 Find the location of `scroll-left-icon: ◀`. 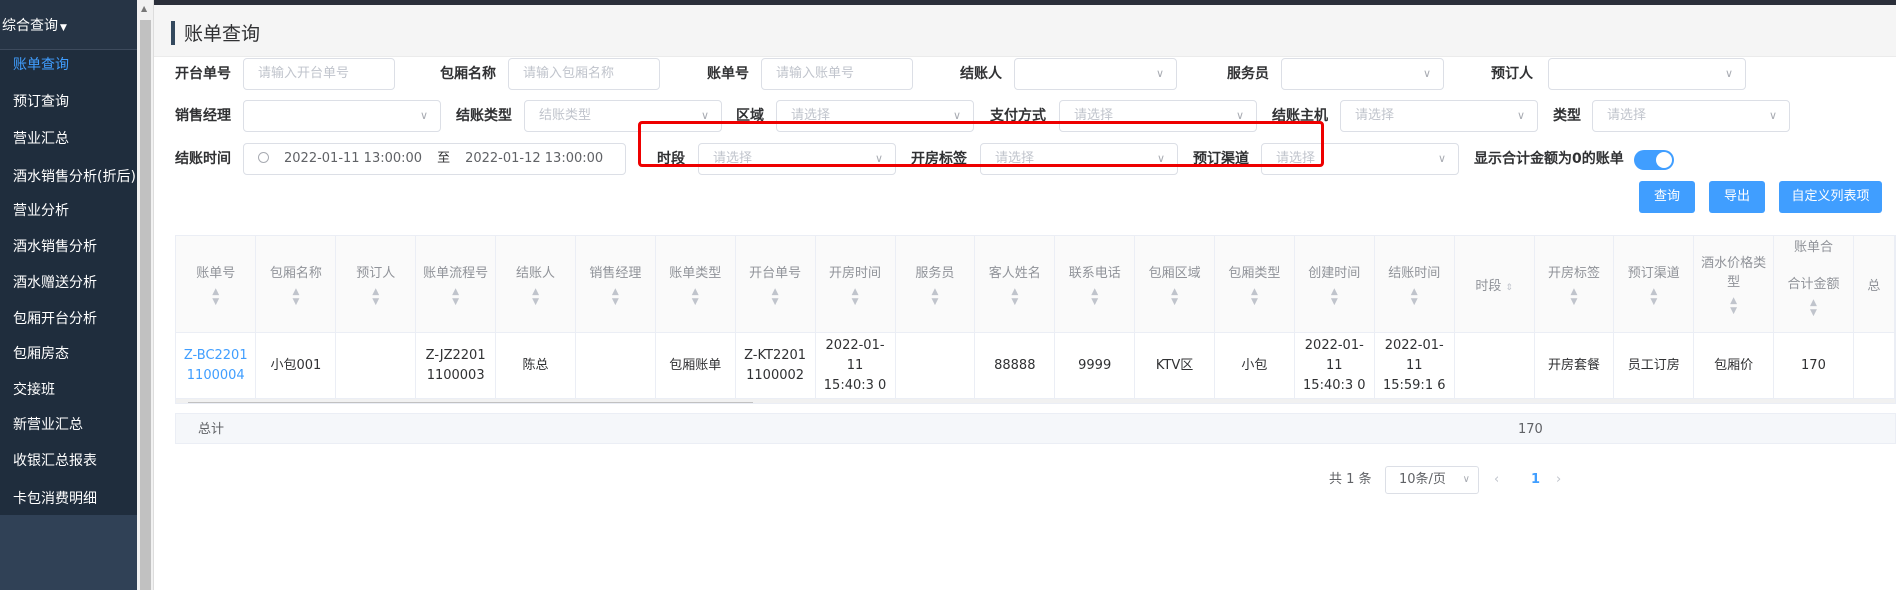

scroll-left-icon: ◀ is located at coordinates (181, 401).